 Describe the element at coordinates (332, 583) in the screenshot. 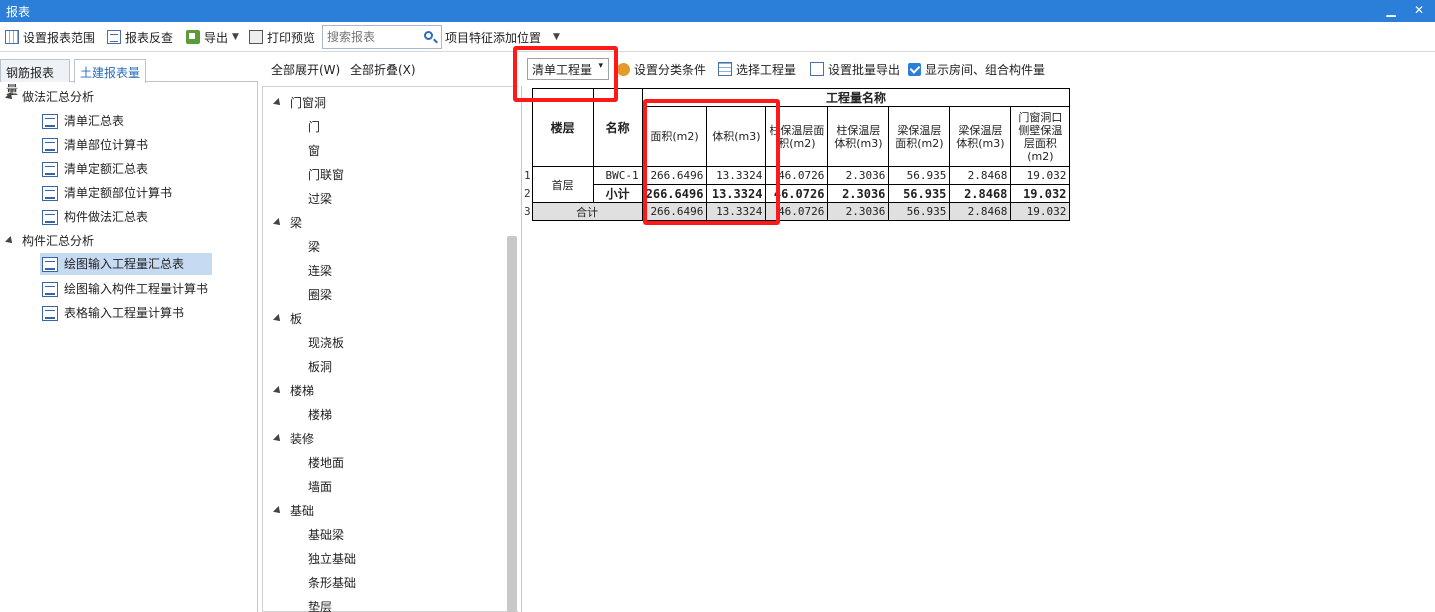

I see `component-item: 条形基础` at that location.